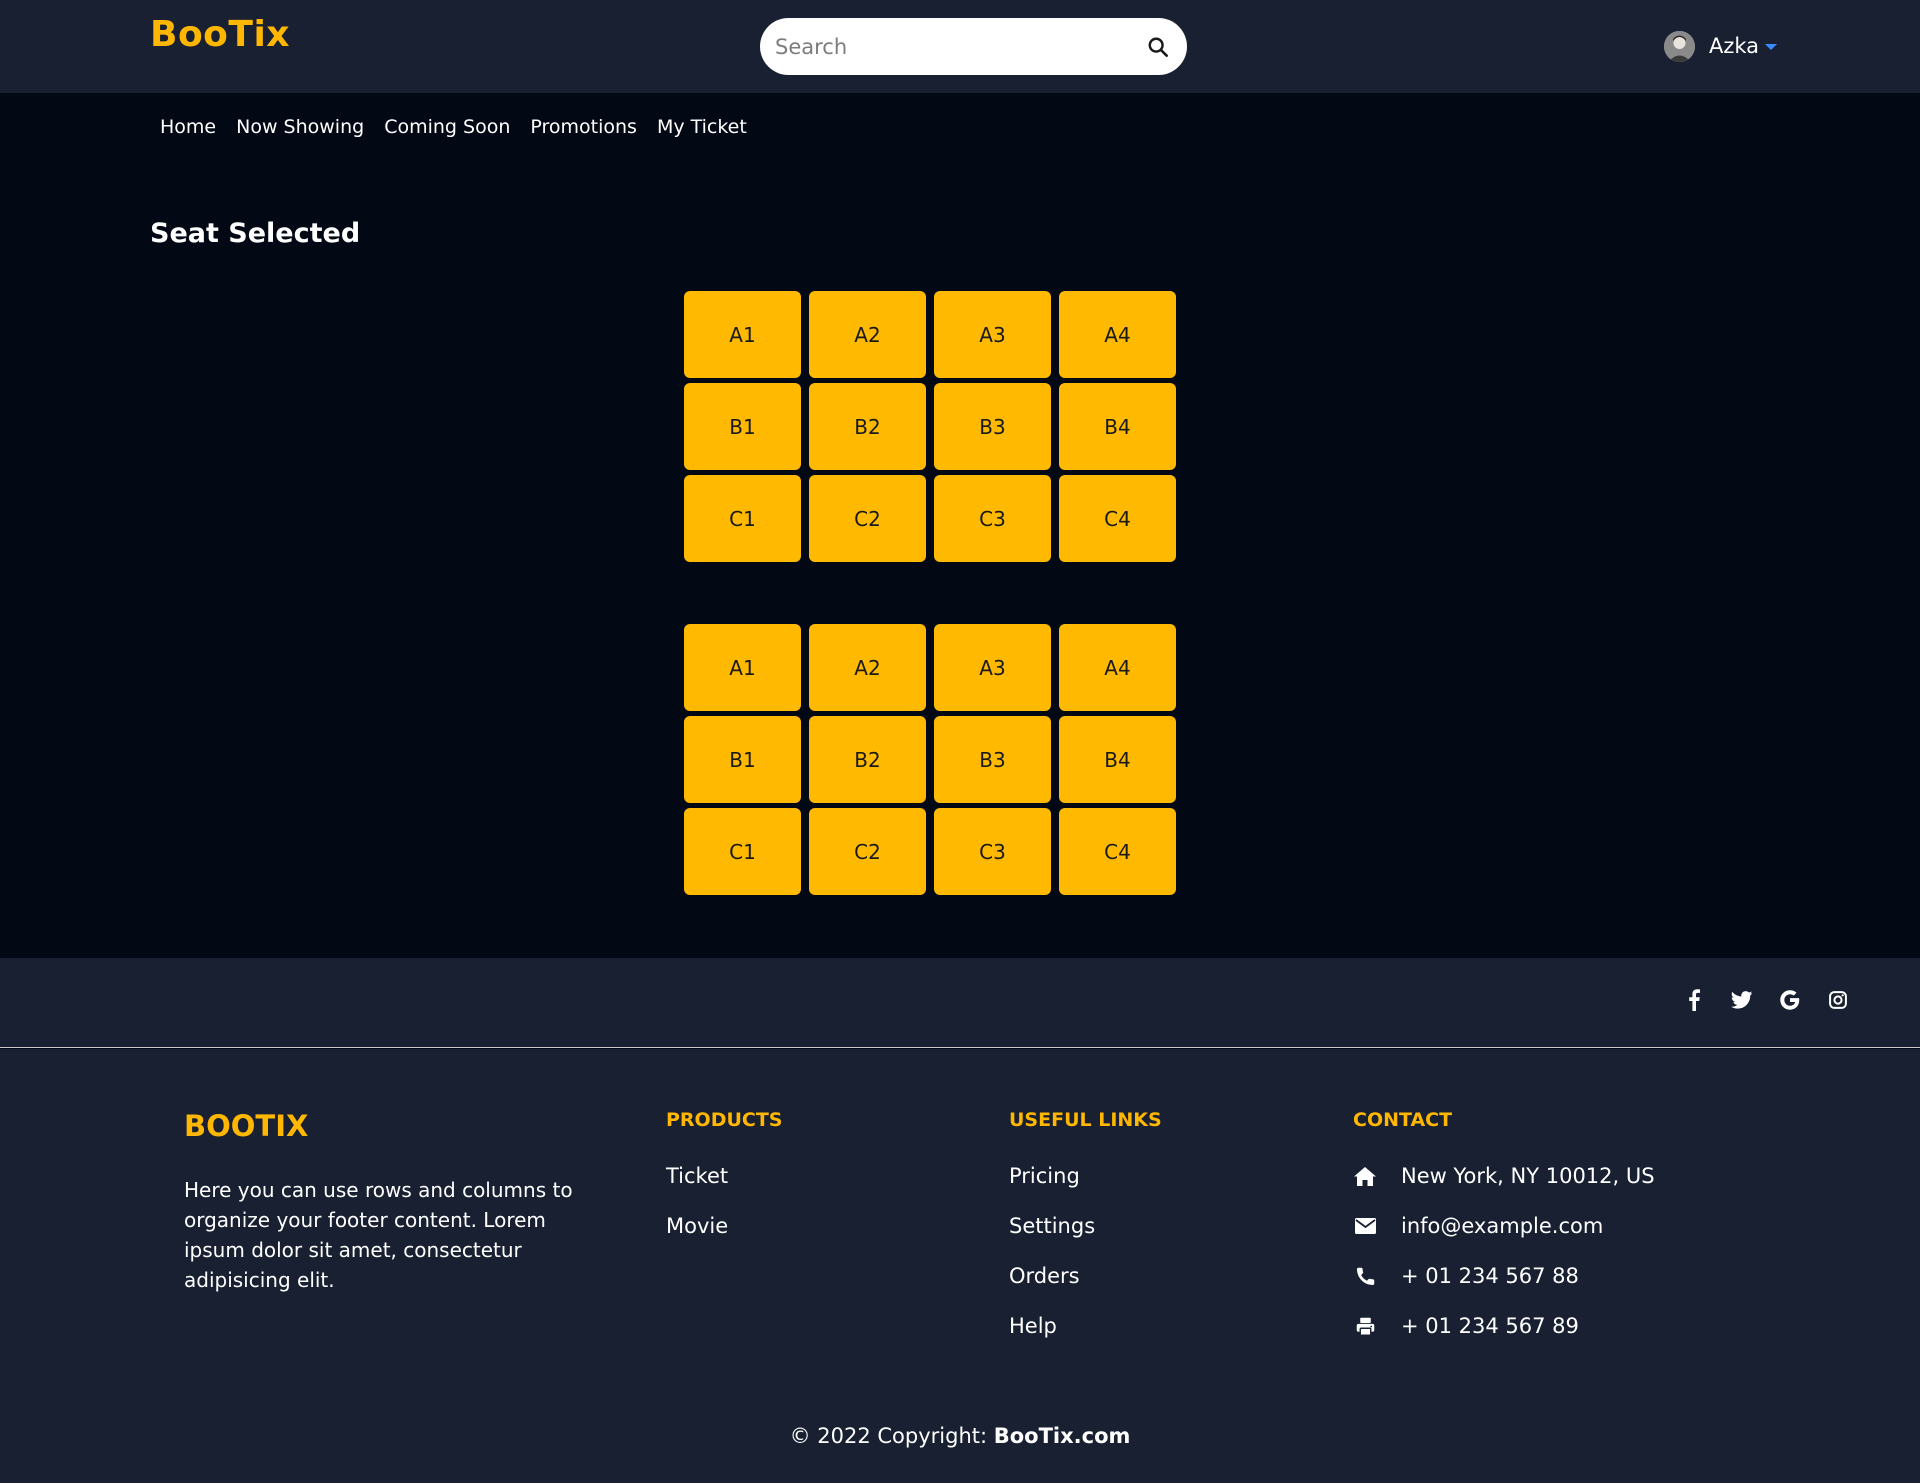 This screenshot has height=1483, width=1920. I want to click on contact-email: info@example.com, so click(1504, 1226).